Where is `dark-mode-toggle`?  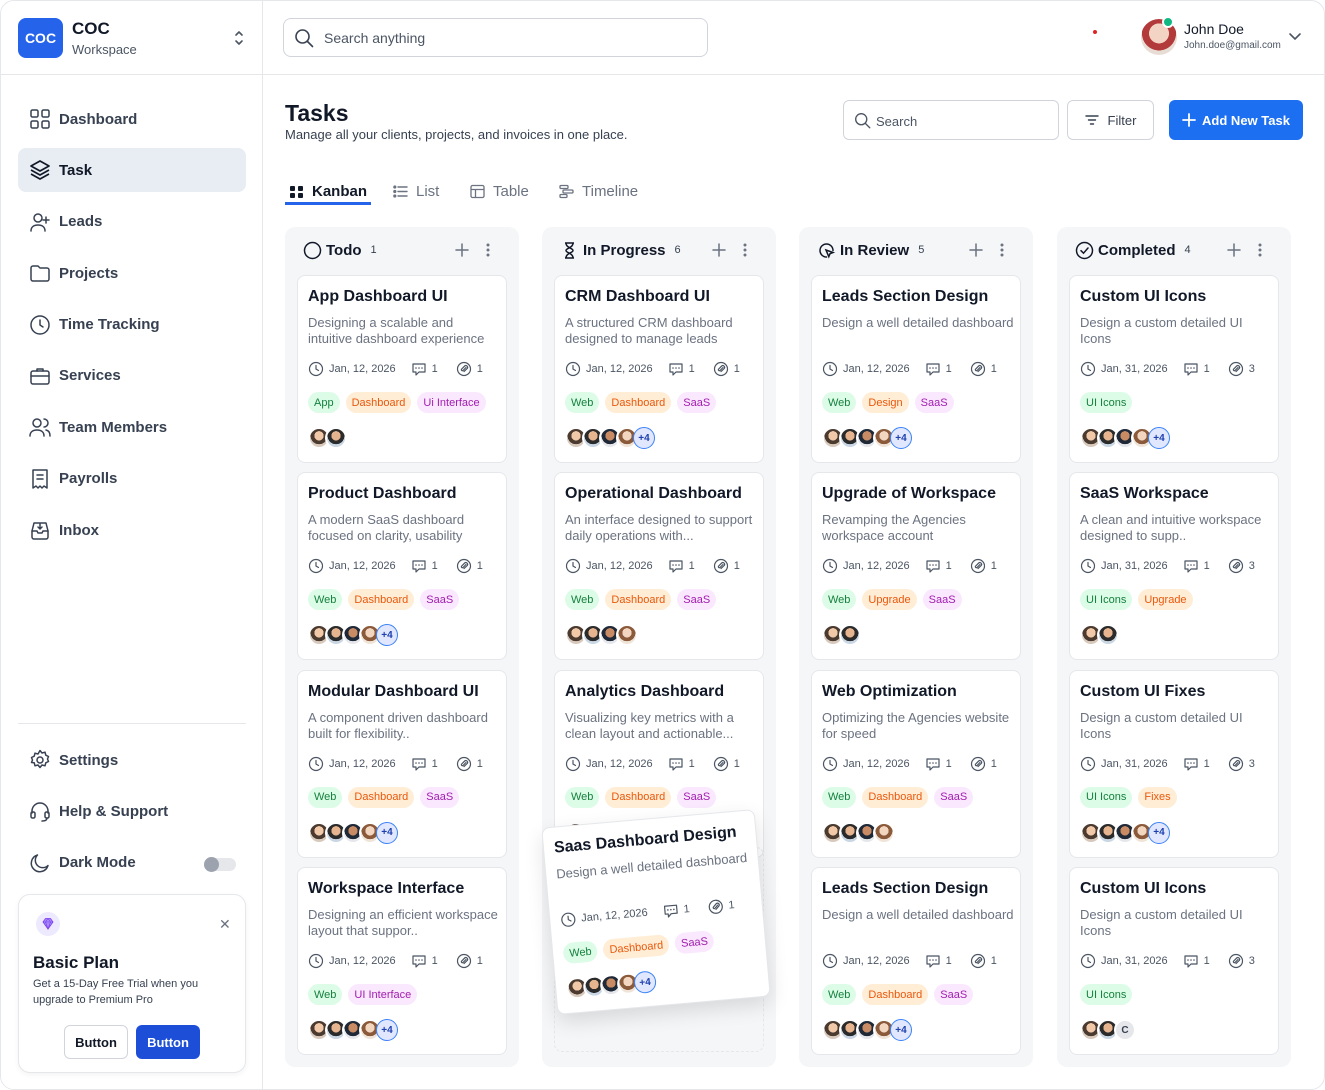
dark-mode-toggle is located at coordinates (220, 864).